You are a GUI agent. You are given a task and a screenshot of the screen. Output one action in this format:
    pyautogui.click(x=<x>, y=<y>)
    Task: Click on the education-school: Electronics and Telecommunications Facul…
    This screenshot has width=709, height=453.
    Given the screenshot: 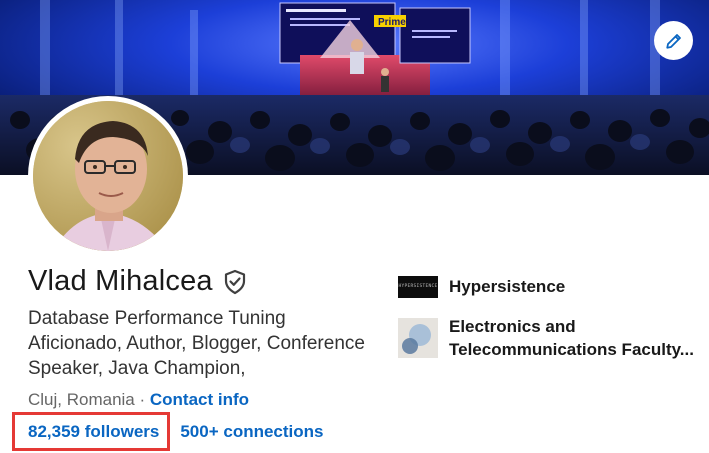 What is the action you would take?
    pyautogui.click(x=548, y=338)
    